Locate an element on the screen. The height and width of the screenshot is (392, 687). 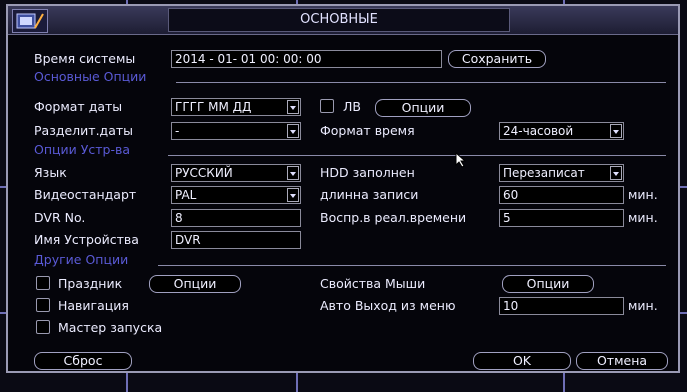
wizard-checkbox is located at coordinates (43, 327).